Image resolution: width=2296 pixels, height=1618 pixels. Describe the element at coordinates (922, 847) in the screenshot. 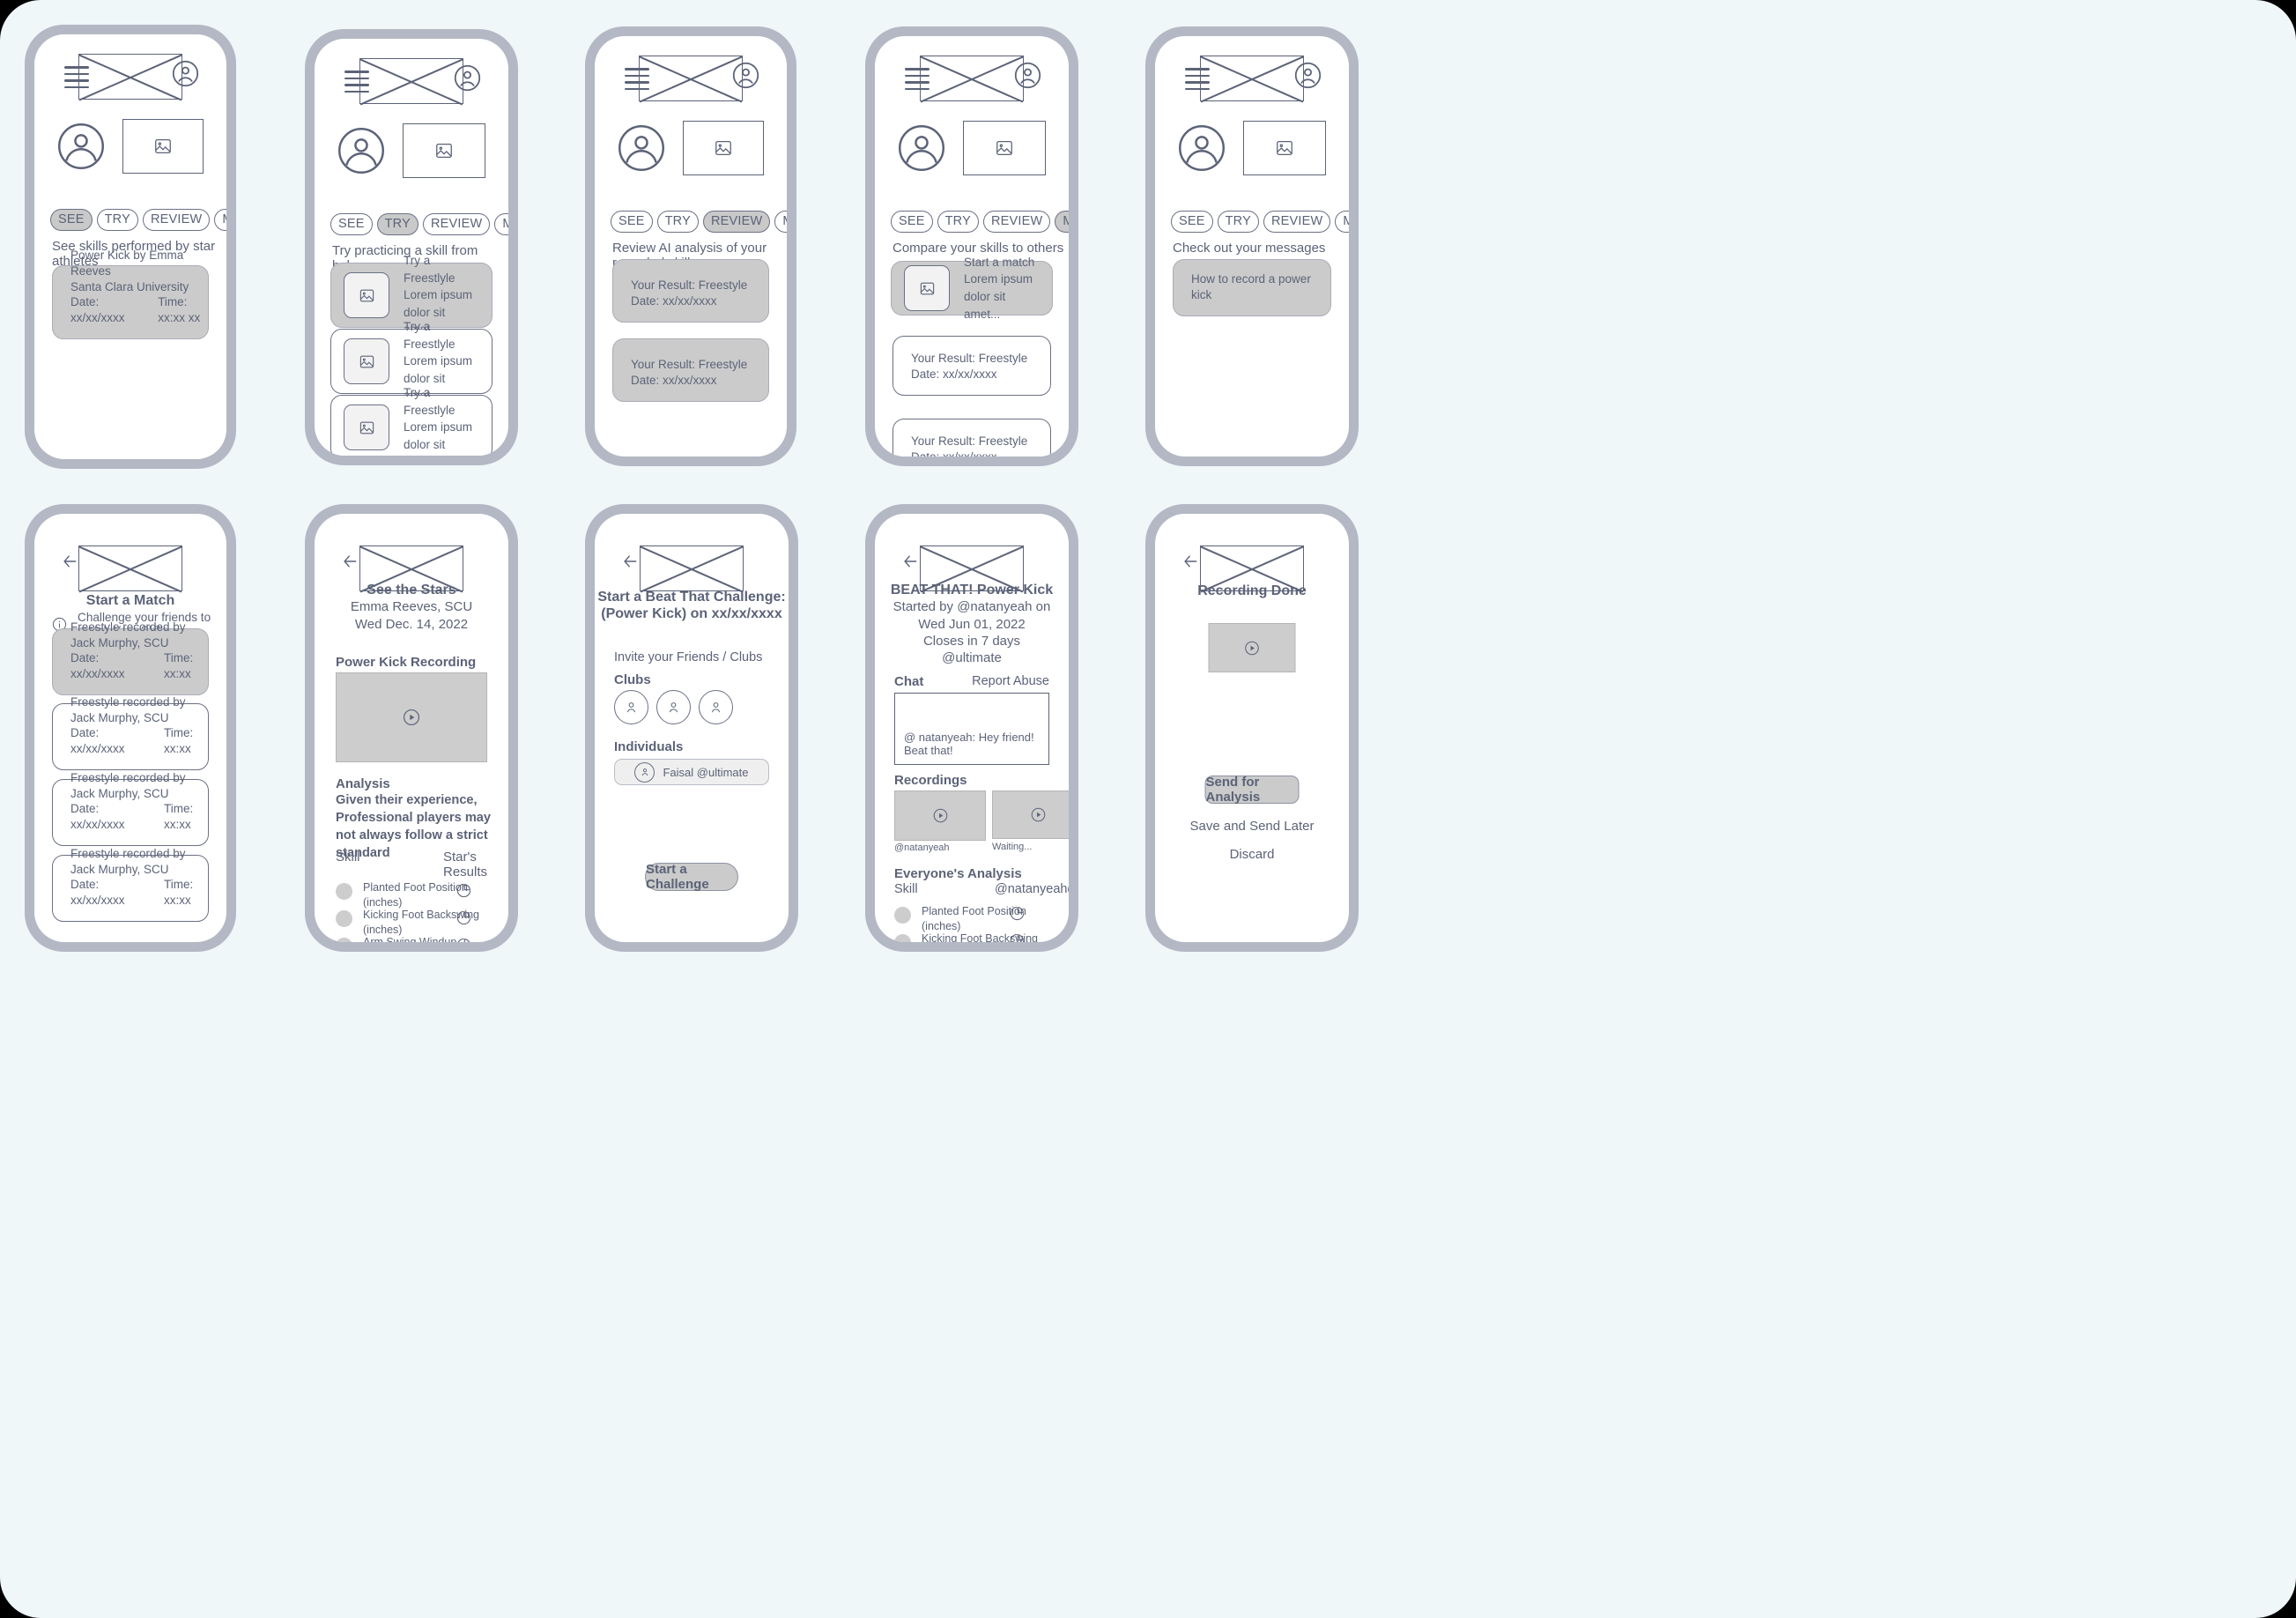

I see `recording-caption: @natanyeah` at that location.